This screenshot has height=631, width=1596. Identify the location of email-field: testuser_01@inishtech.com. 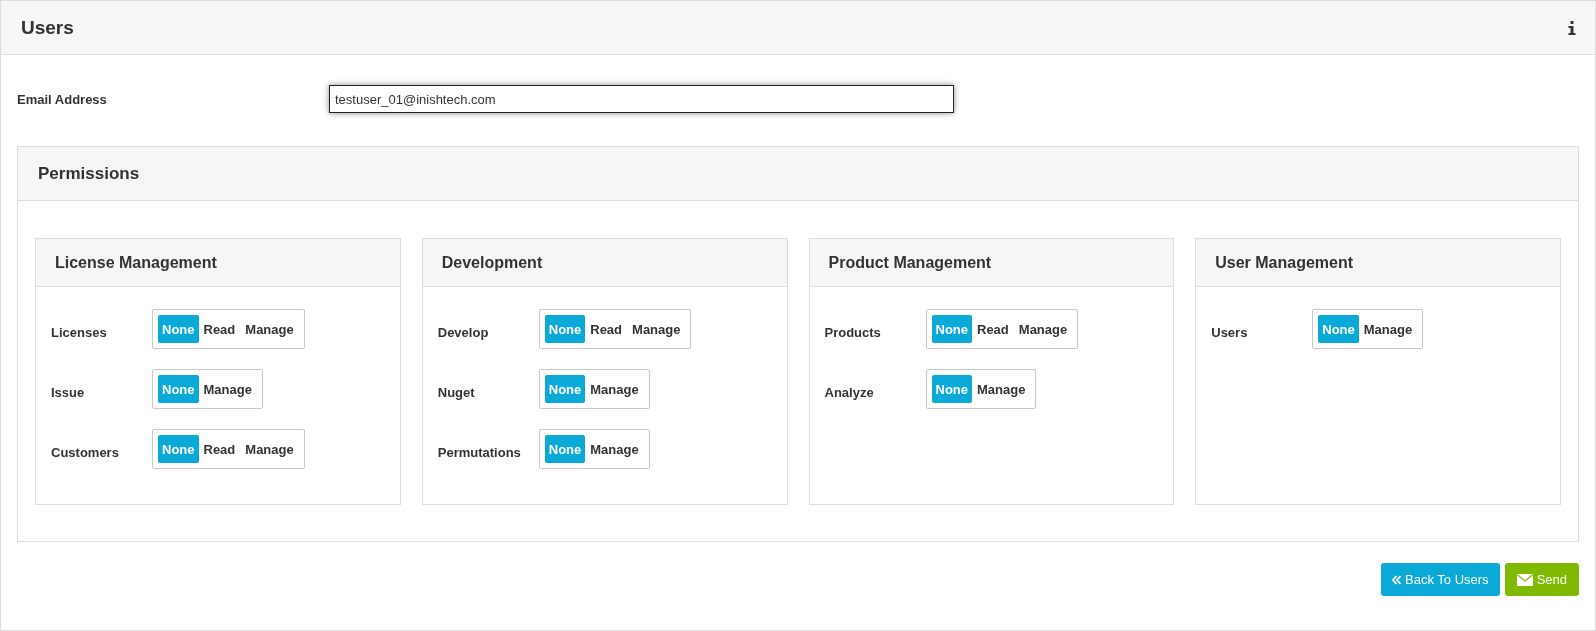
(641, 99).